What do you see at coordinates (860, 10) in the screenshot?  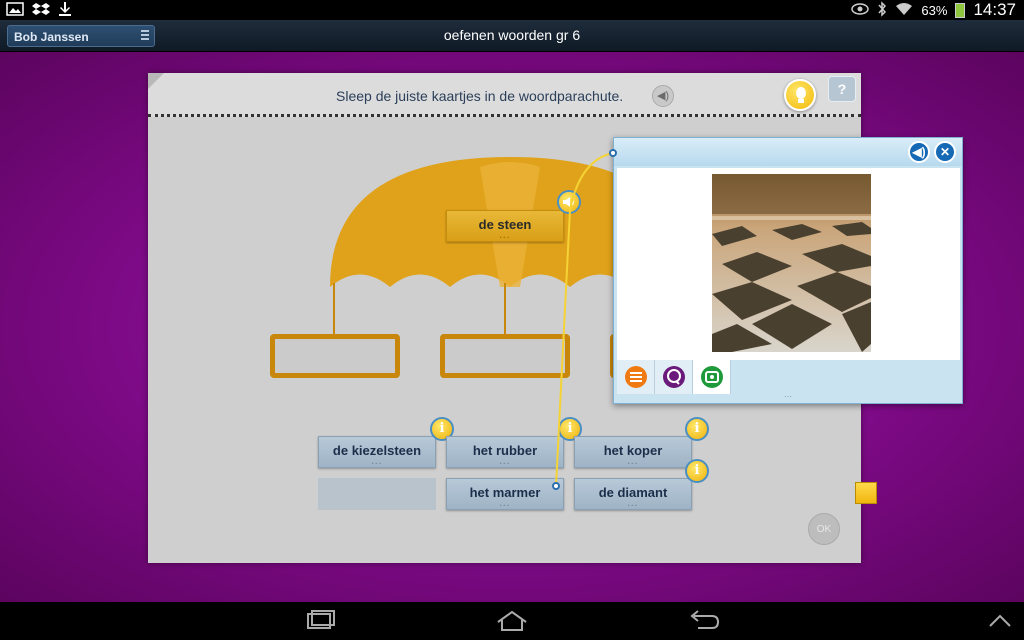 I see `eye-icon` at bounding box center [860, 10].